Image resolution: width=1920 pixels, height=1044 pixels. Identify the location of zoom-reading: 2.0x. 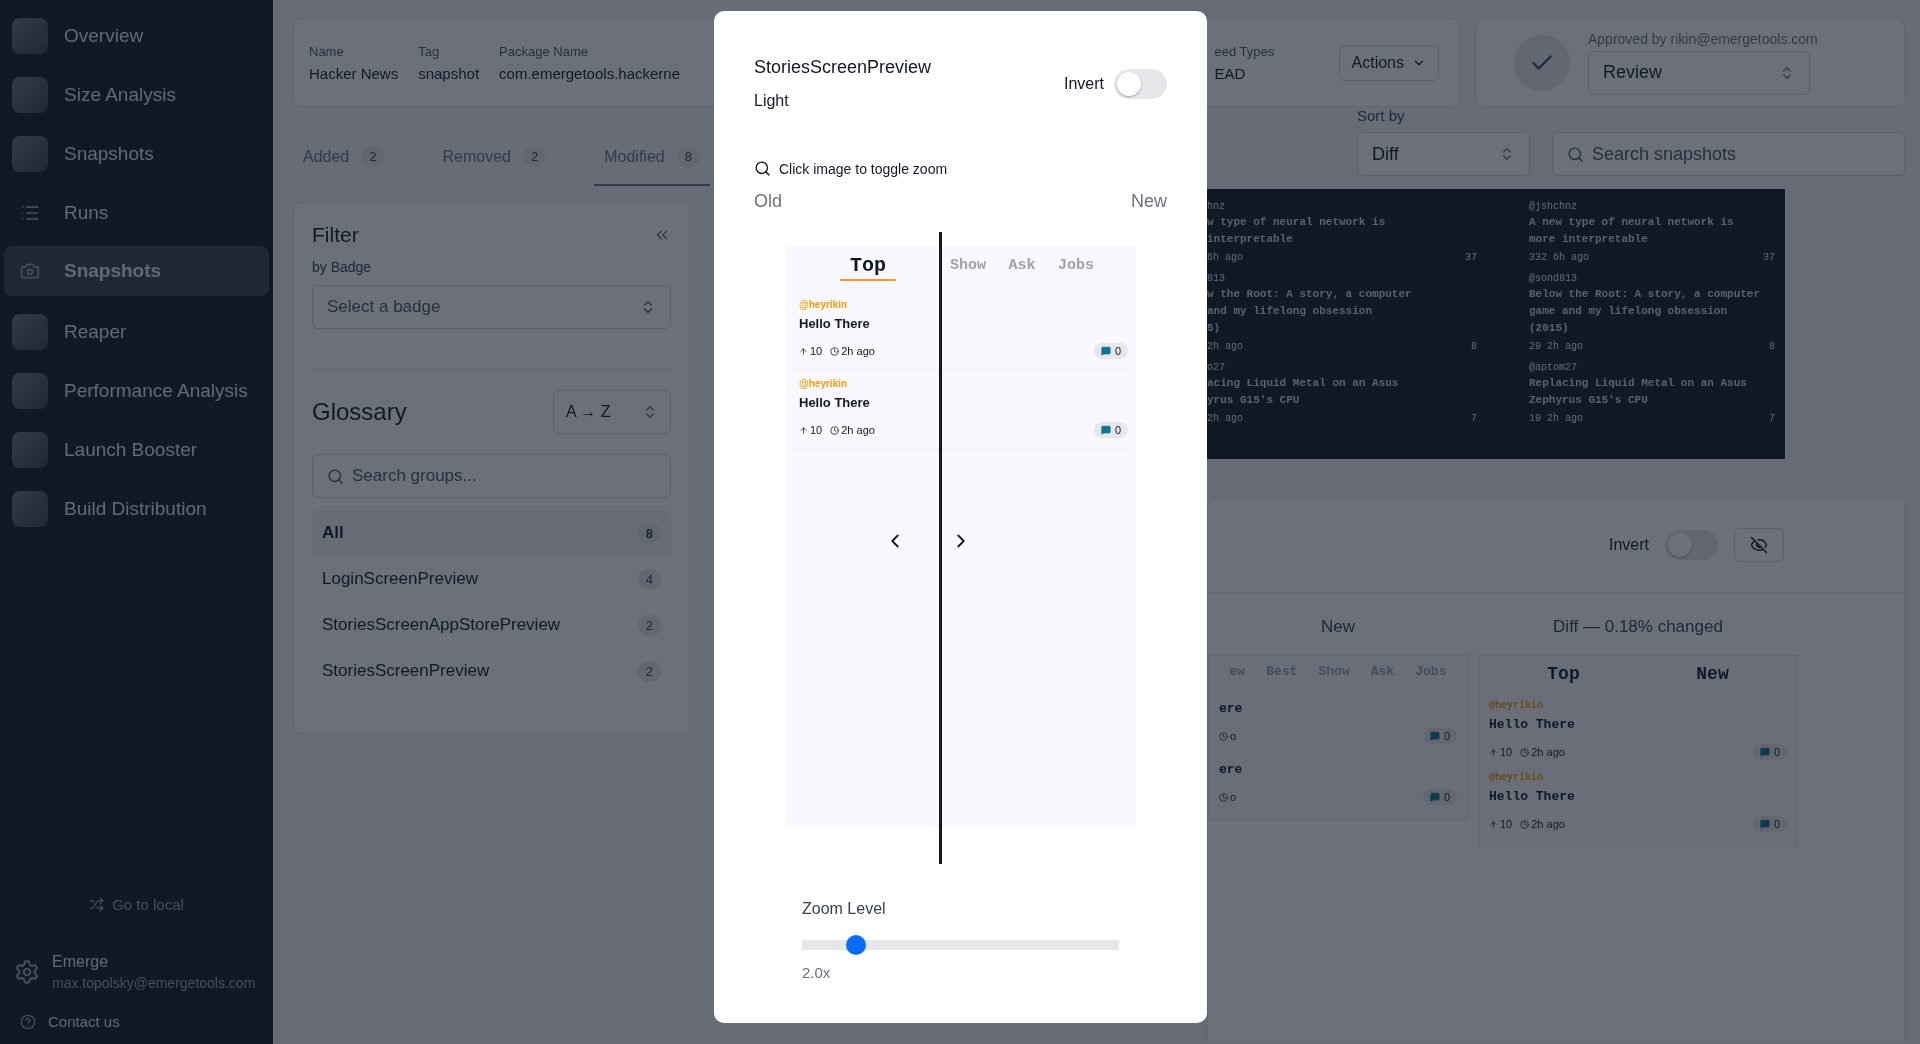
(817, 972).